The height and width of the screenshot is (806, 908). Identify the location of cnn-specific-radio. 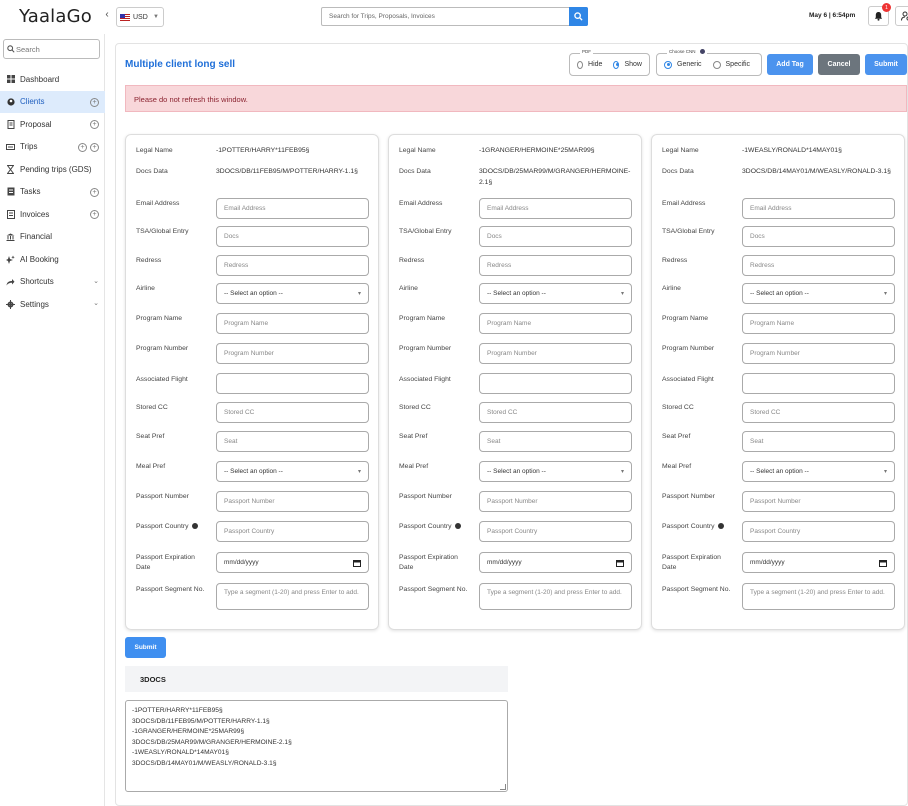
(716, 64).